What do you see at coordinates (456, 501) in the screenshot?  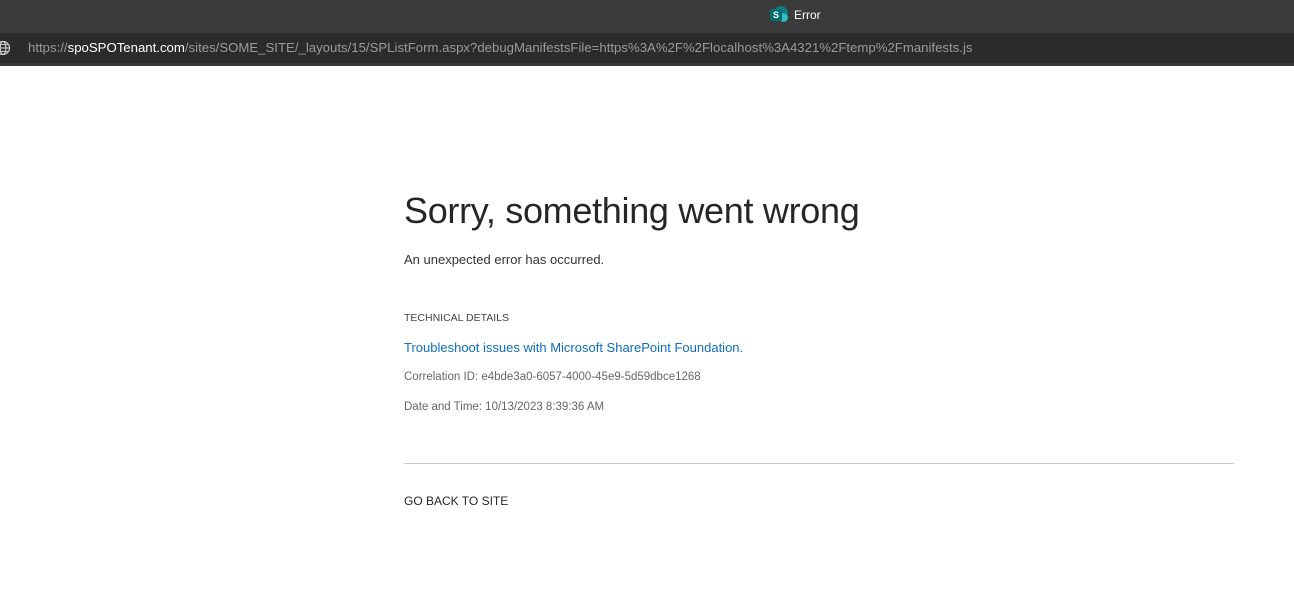 I see `go-back-to-site-link: GO BACK TO SITE` at bounding box center [456, 501].